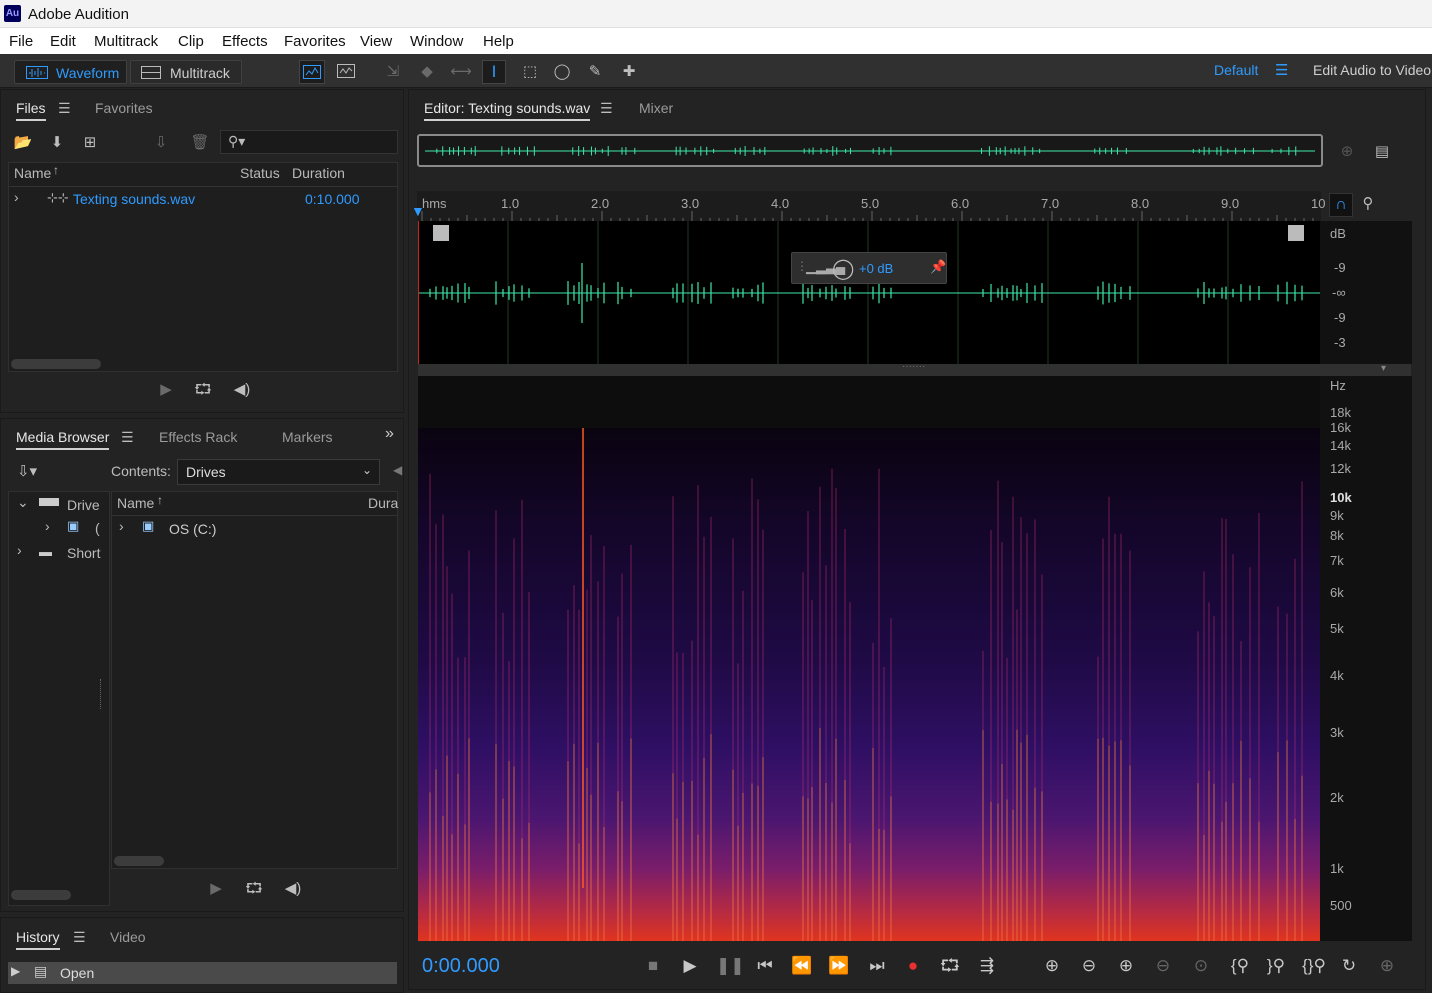 This screenshot has width=1432, height=993. I want to click on zoom-out-full-icon: {}⚲, so click(1314, 966).